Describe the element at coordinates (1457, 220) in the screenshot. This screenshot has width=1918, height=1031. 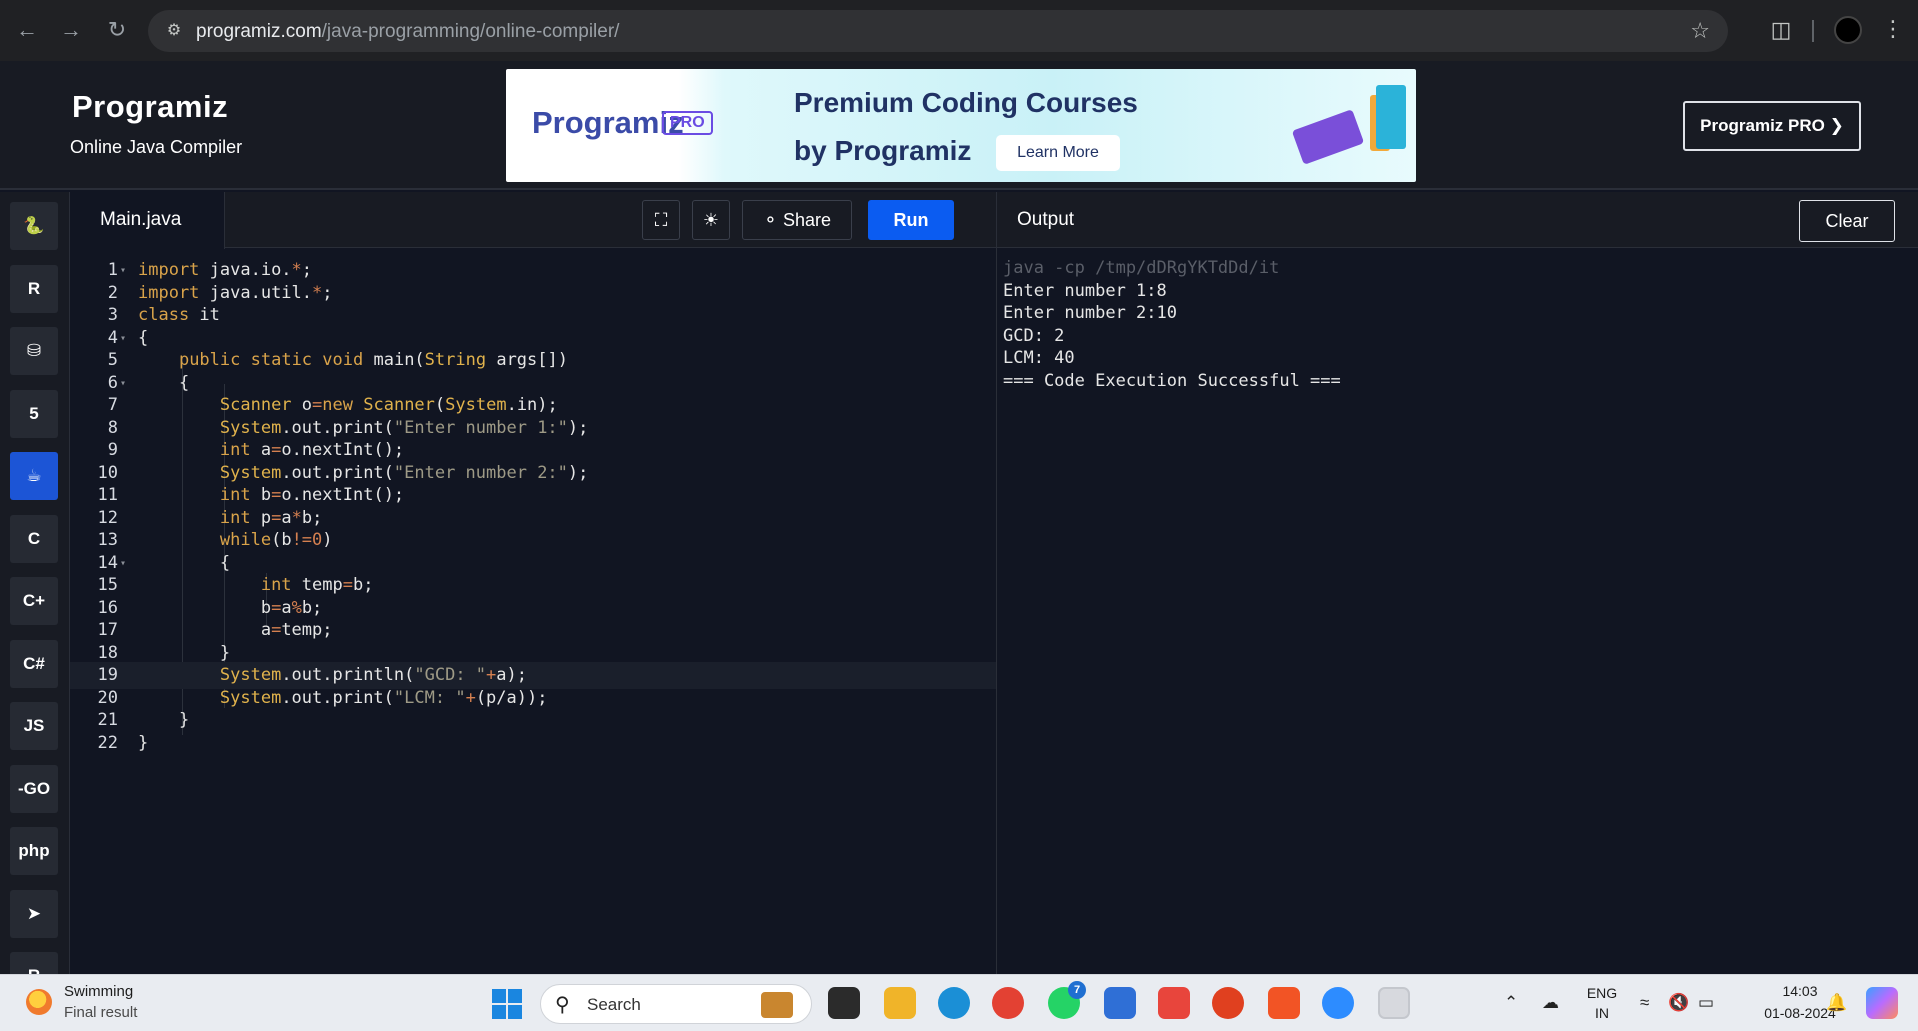
I see `output-toolbar: Output Clear` at that location.